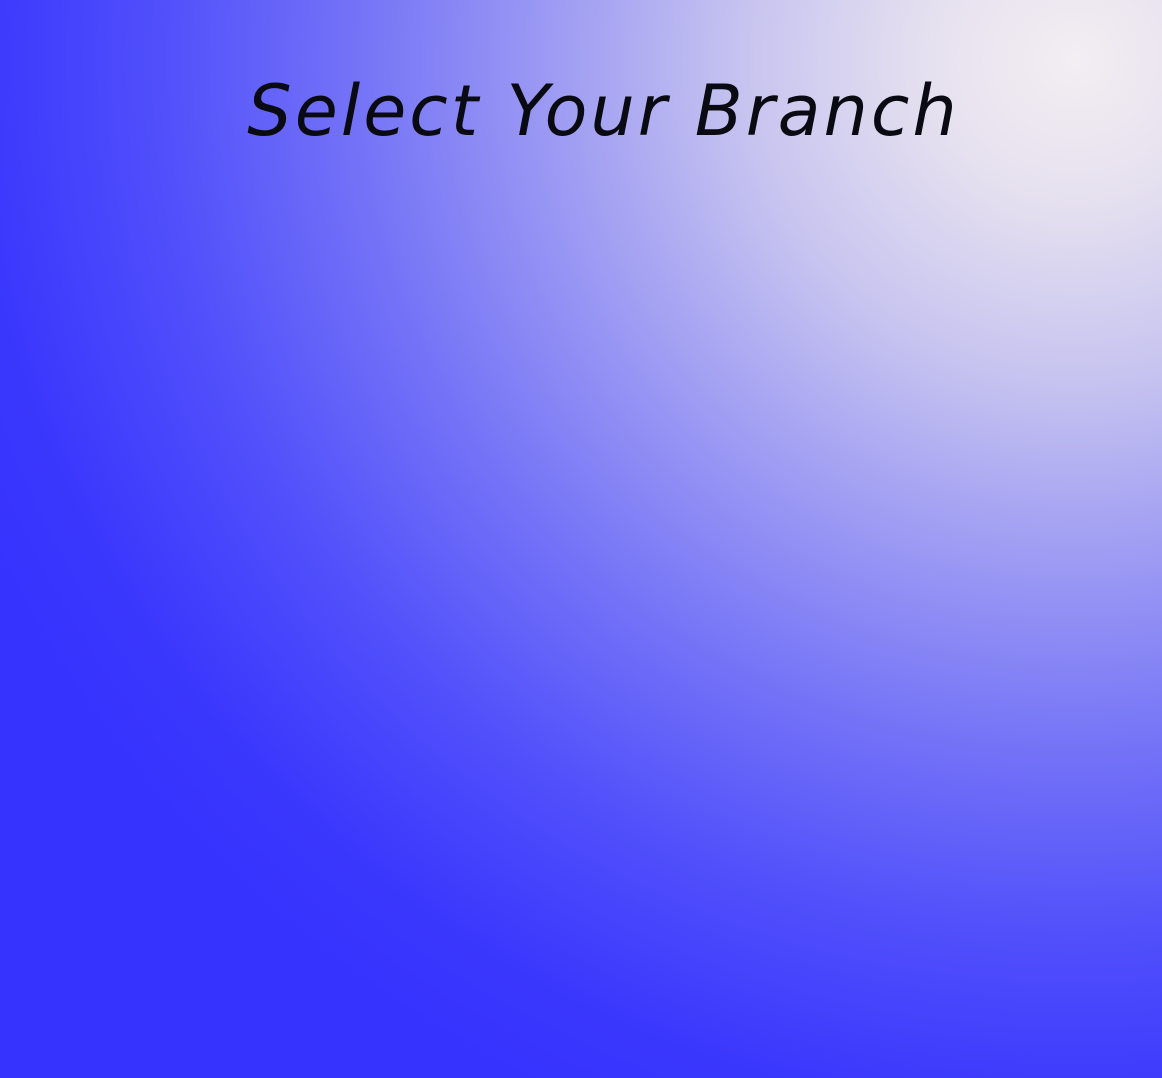  What do you see at coordinates (603, 111) in the screenshot?
I see `page-title: Select Your Branch` at bounding box center [603, 111].